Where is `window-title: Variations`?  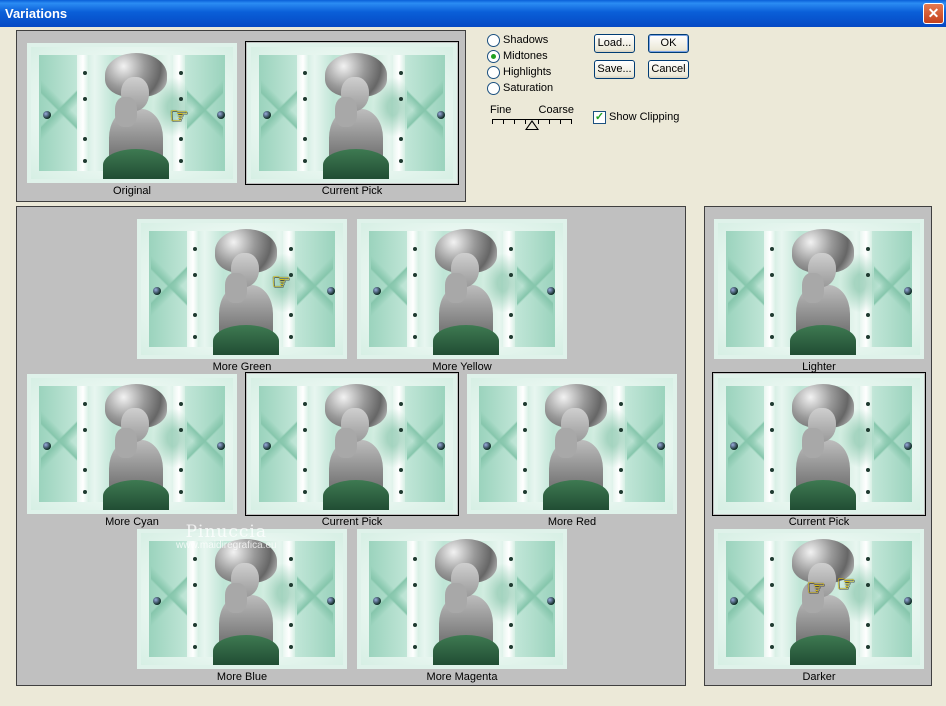 window-title: Variations is located at coordinates (36, 13).